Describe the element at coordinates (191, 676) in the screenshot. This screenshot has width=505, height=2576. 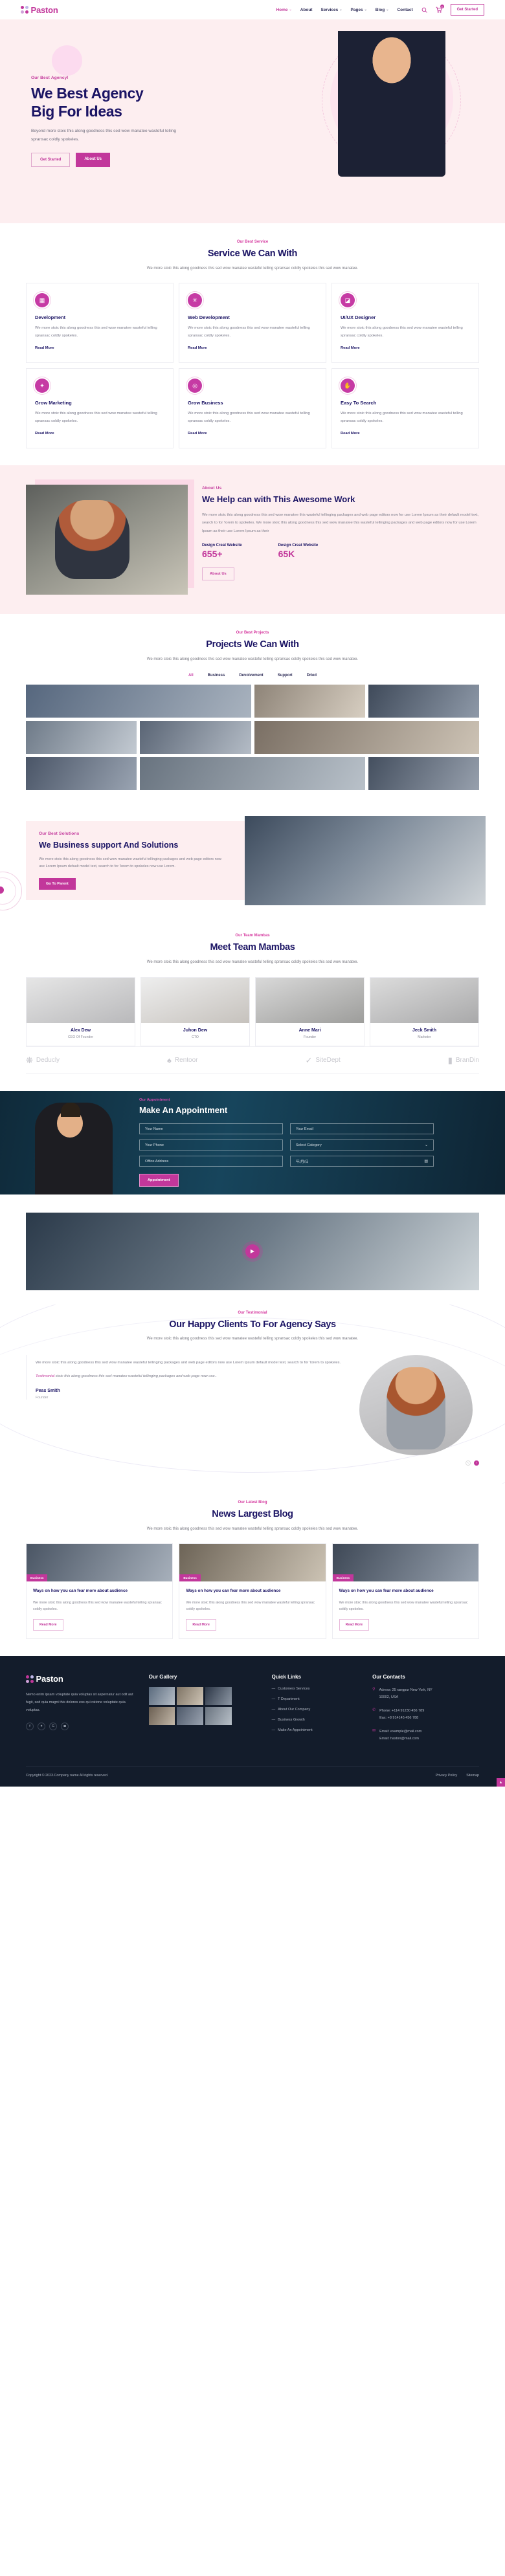
I see `project-filter-all: All` at that location.